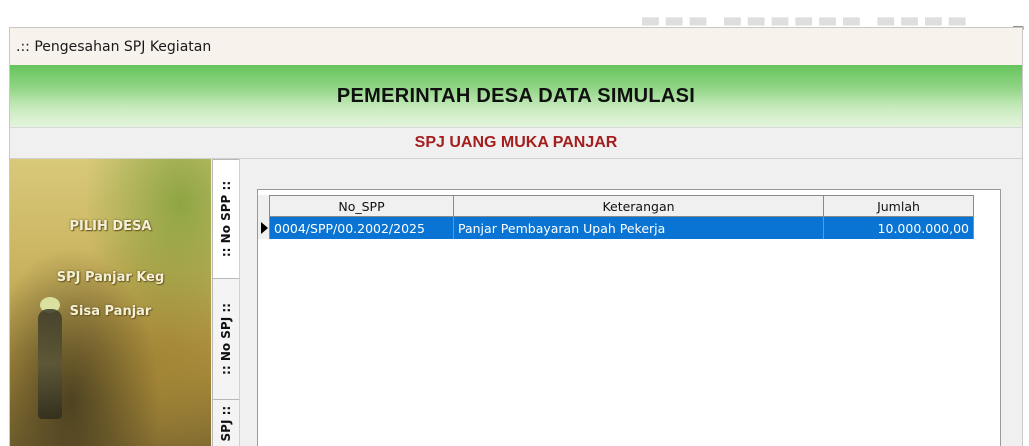 The image size is (1029, 446). What do you see at coordinates (899, 228) in the screenshot?
I see `cell-jumlah: 10.000.000,00` at bounding box center [899, 228].